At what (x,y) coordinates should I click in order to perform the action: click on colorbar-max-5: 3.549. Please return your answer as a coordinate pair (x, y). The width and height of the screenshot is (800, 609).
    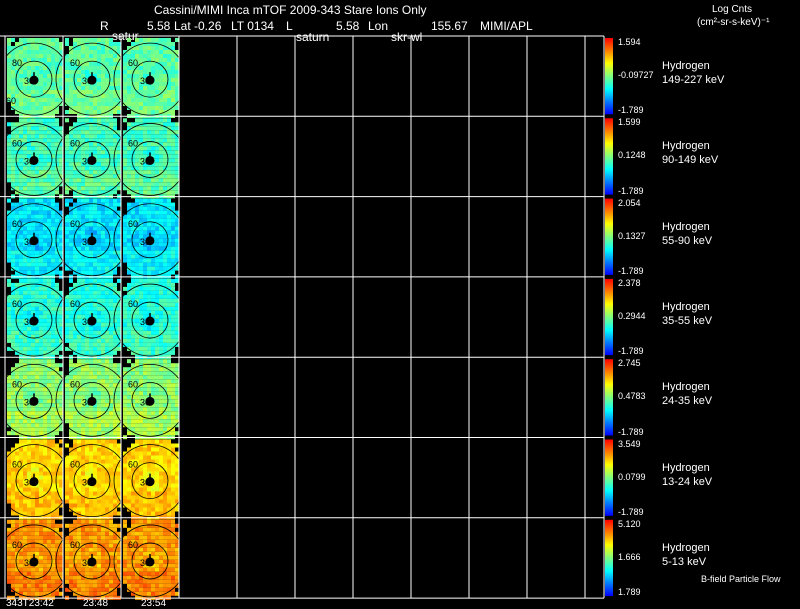
    Looking at the image, I should click on (629, 443).